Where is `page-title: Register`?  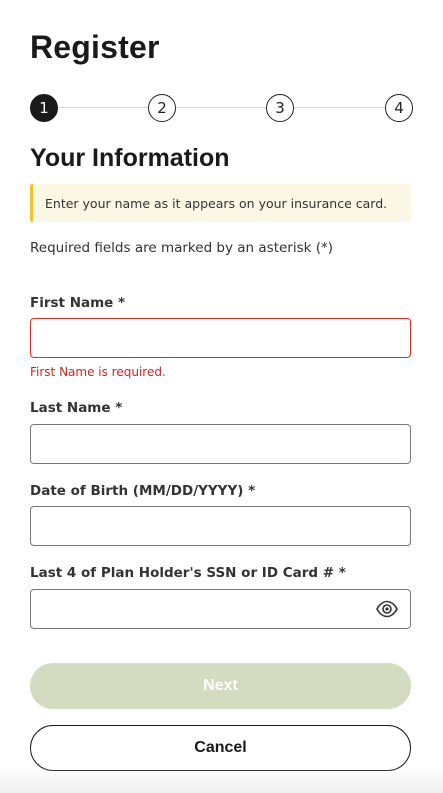
page-title: Register is located at coordinates (95, 47).